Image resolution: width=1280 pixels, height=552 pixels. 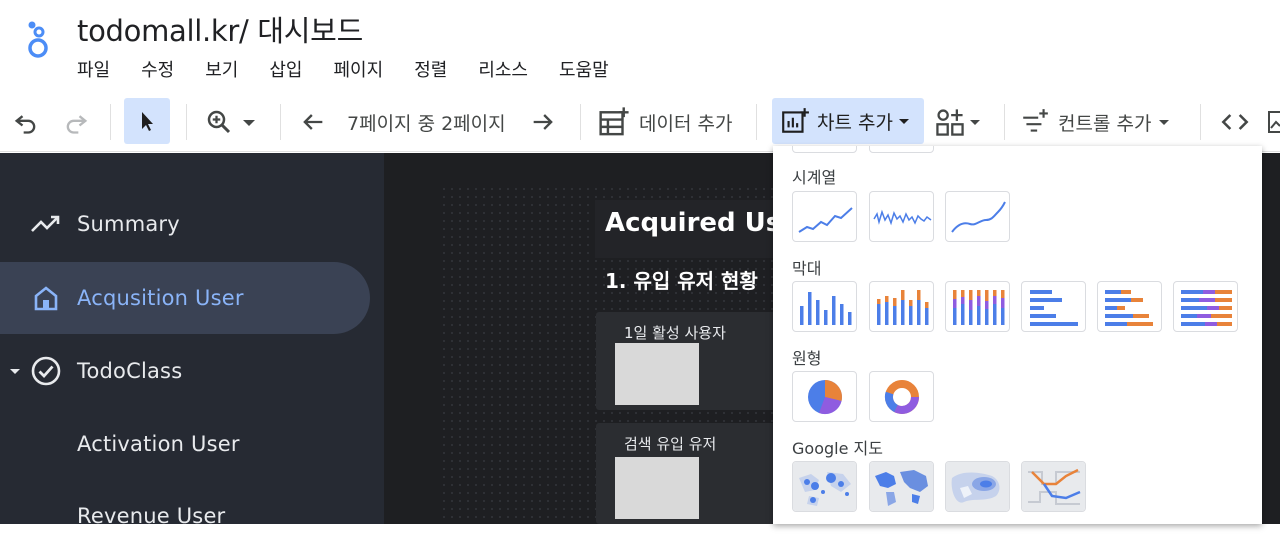 I want to click on chart-option-bubble-map, so click(x=824, y=486).